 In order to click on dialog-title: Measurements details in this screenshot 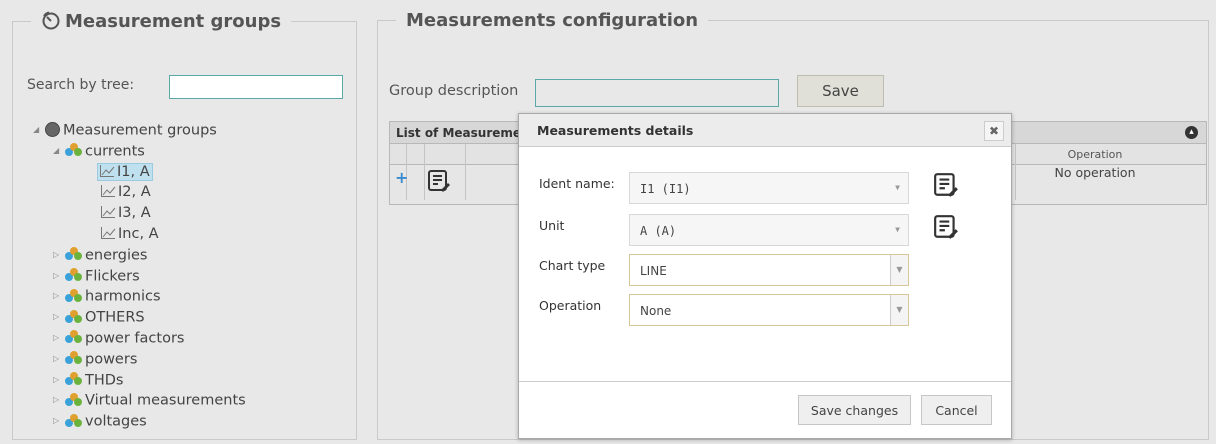, I will do `click(615, 130)`.